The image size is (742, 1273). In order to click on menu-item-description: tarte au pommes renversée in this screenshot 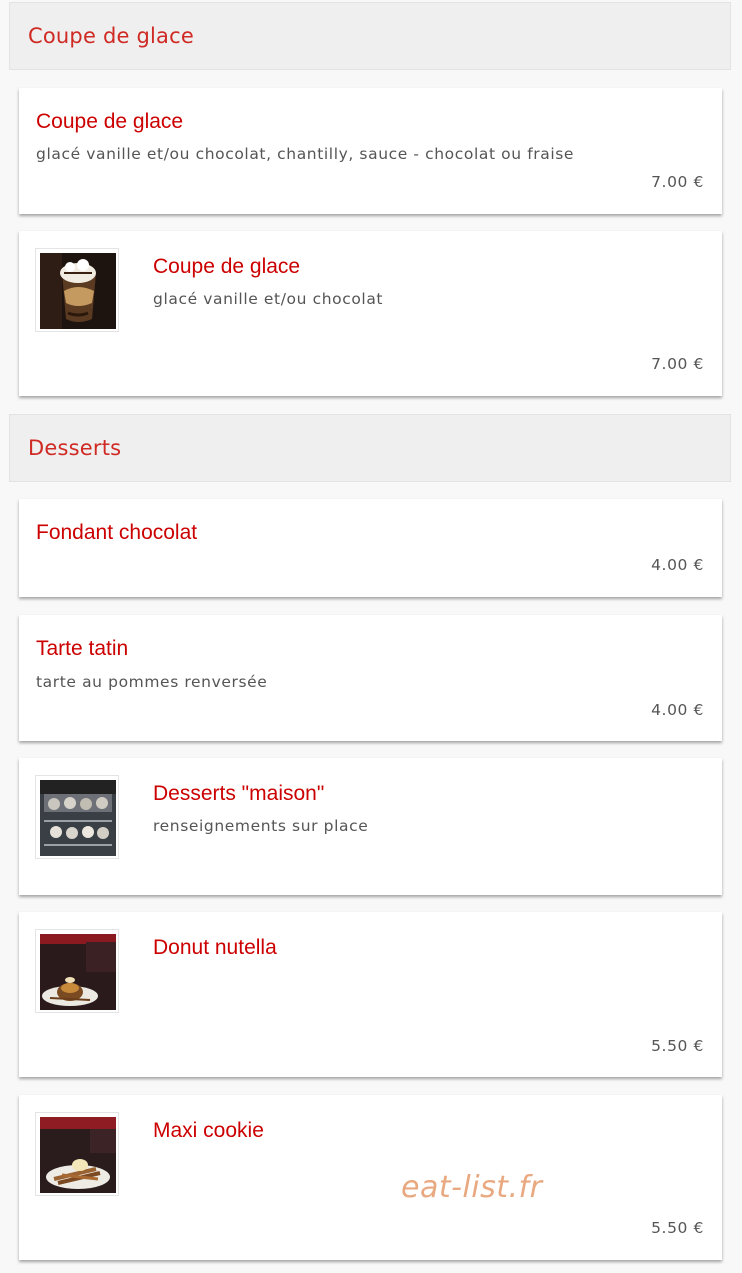, I will do `click(152, 682)`.